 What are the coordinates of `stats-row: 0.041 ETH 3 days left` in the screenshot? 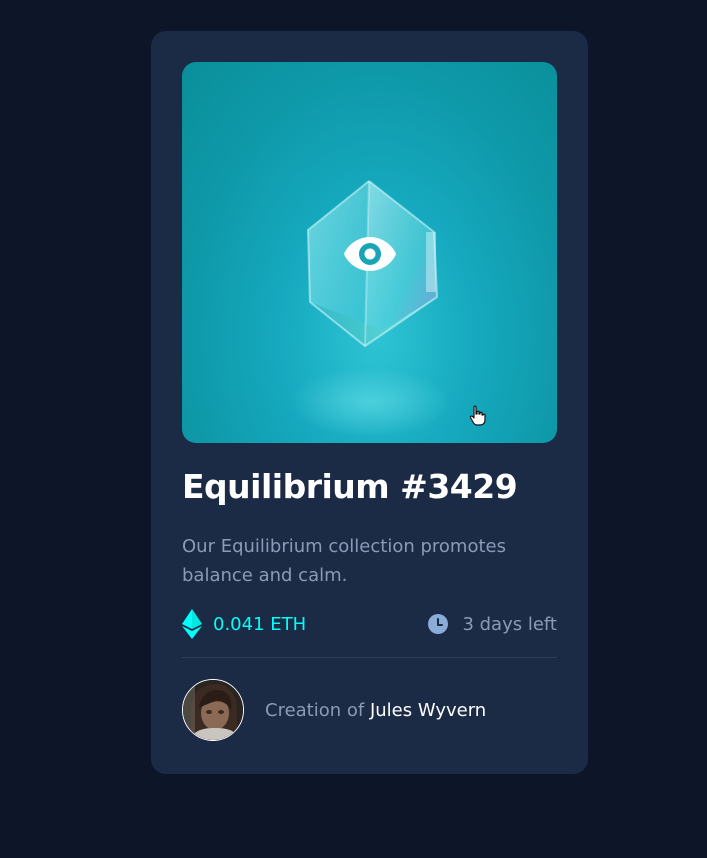 It's located at (369, 624).